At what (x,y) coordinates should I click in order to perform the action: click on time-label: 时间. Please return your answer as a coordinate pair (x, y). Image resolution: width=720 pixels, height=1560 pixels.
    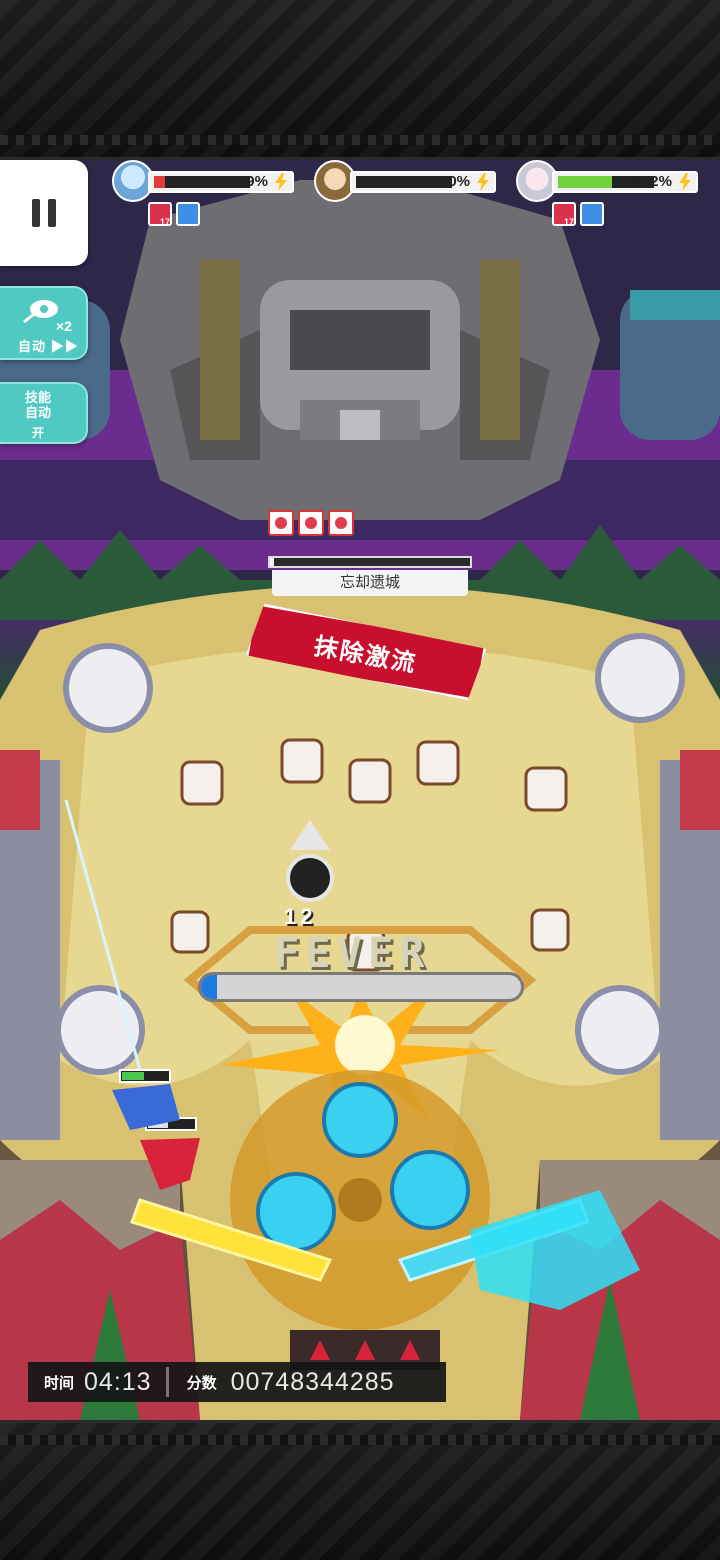
    Looking at the image, I should click on (59, 1383).